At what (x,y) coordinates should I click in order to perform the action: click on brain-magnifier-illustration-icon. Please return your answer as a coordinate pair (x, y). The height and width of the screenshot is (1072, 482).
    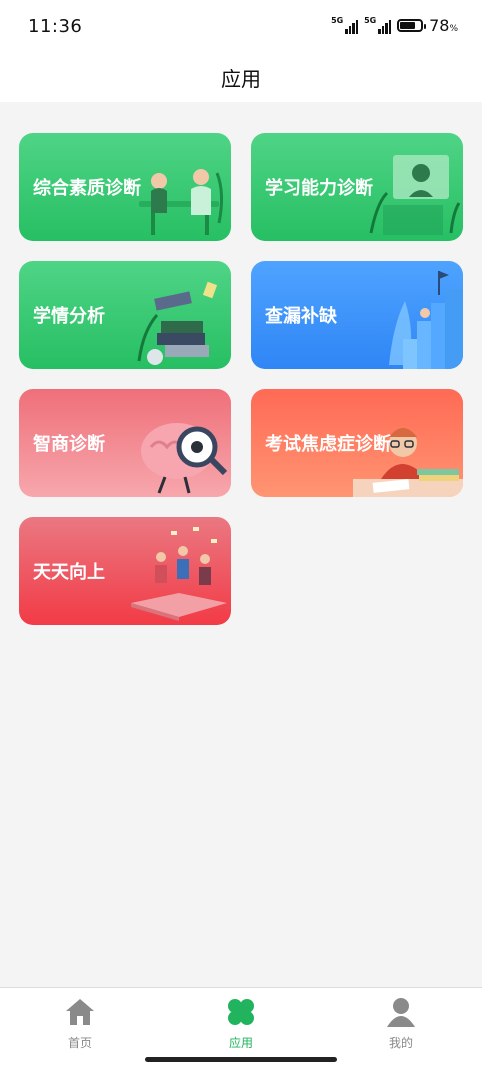
    Looking at the image, I should click on (184, 458).